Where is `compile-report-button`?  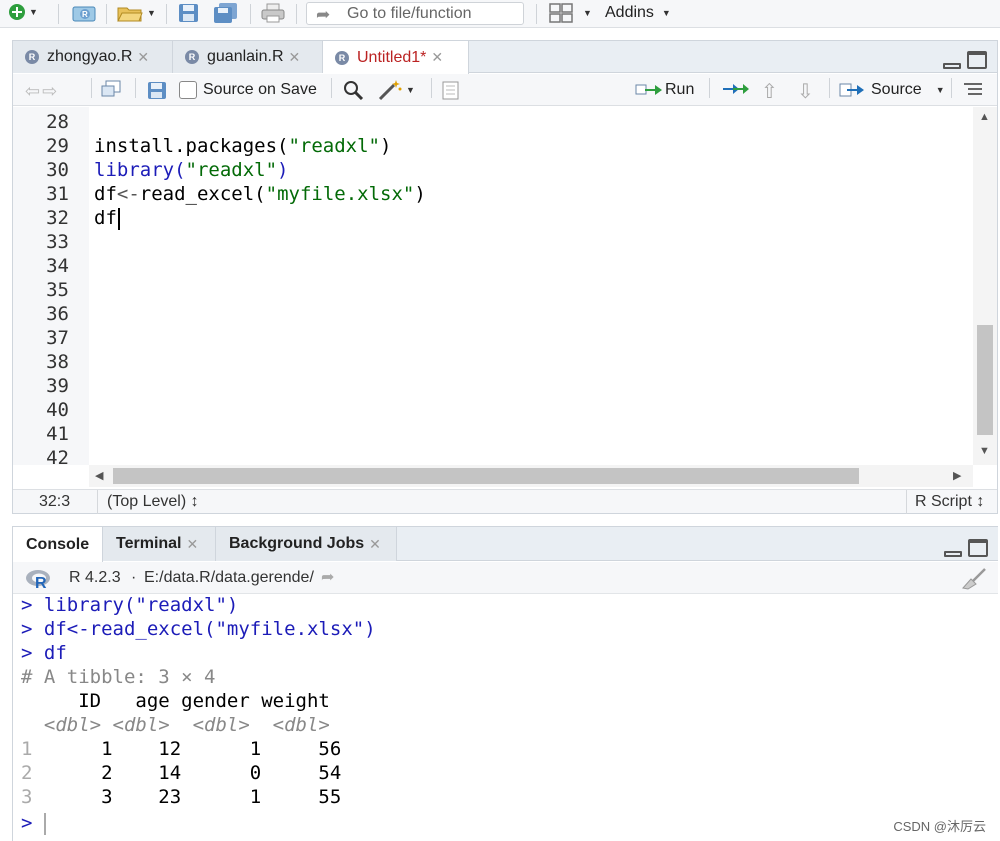 compile-report-button is located at coordinates (450, 90).